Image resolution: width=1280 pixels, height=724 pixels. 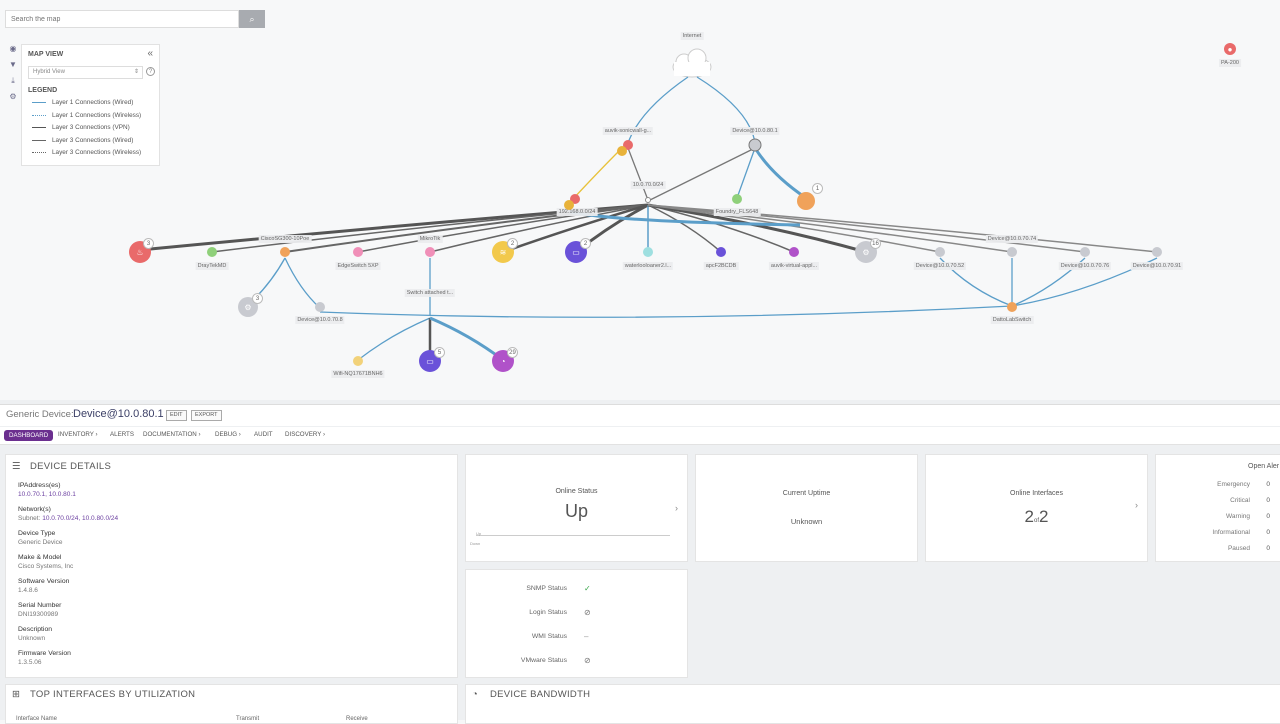 What do you see at coordinates (358, 266) in the screenshot?
I see `node-label: EdgeSwitch 5XP` at bounding box center [358, 266].